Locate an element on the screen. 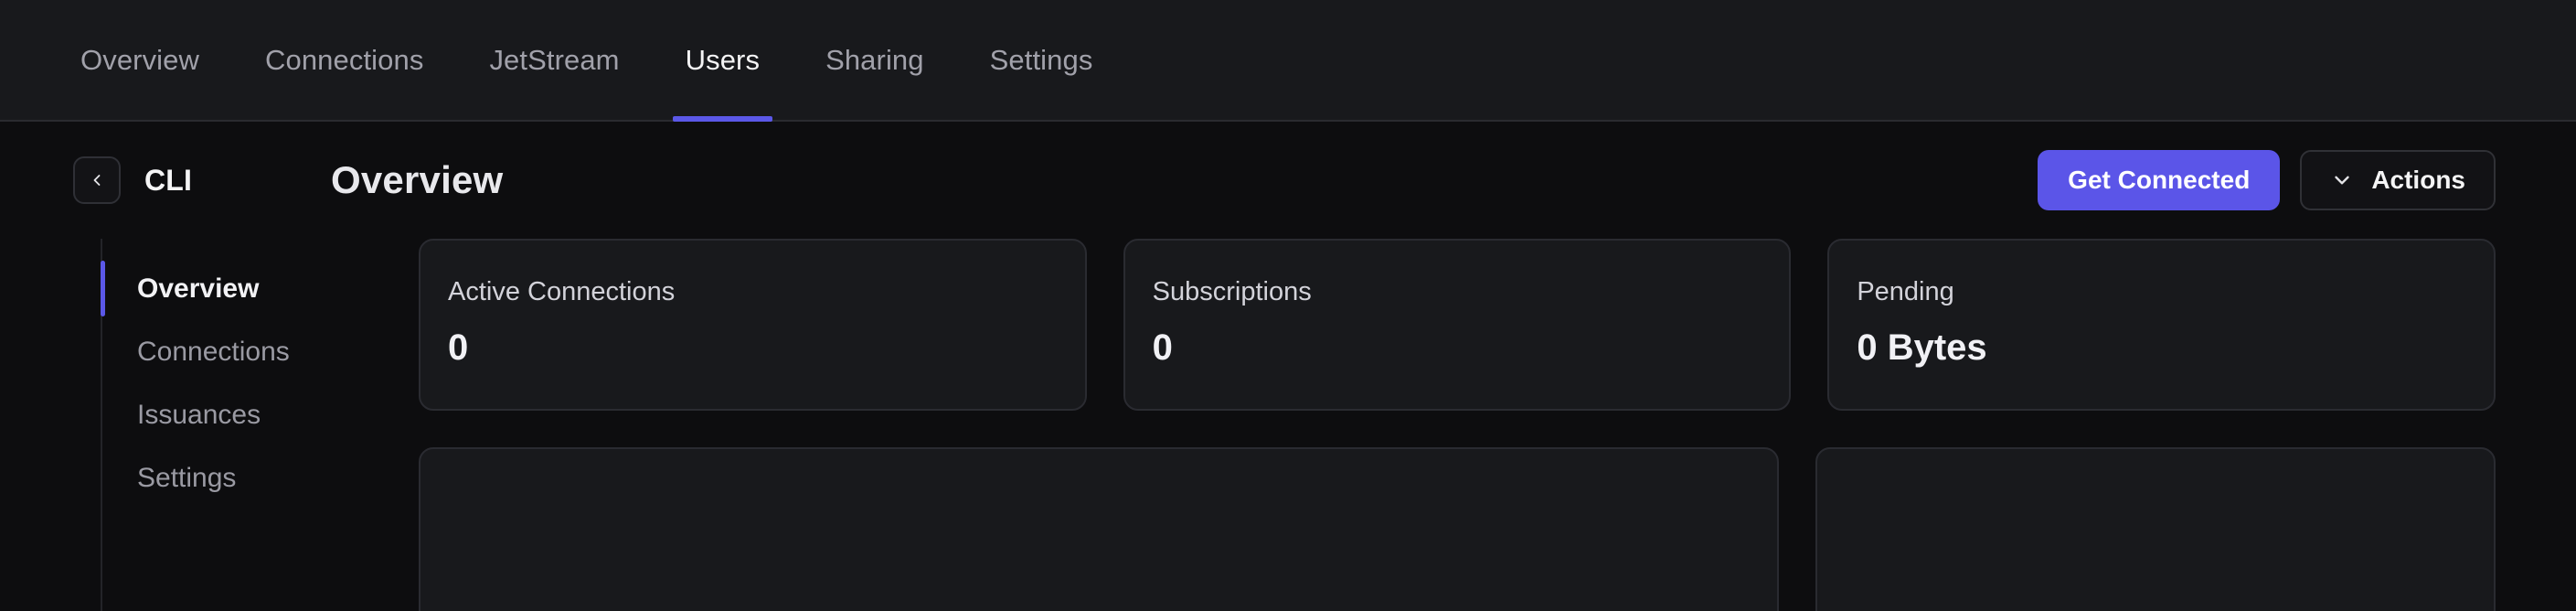 This screenshot has height=611, width=2576. tab-users: Users is located at coordinates (723, 61).